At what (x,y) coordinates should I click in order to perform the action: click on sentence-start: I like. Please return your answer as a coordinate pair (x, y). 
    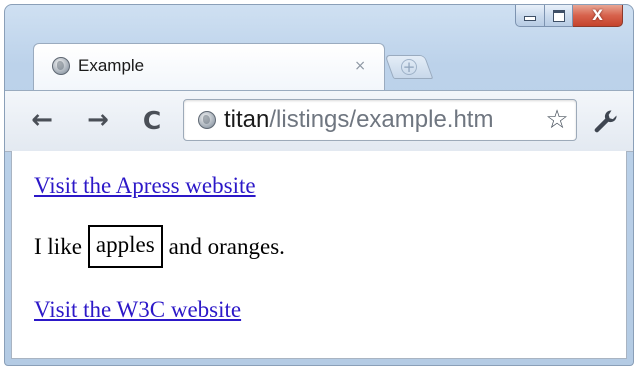
    Looking at the image, I should click on (58, 246).